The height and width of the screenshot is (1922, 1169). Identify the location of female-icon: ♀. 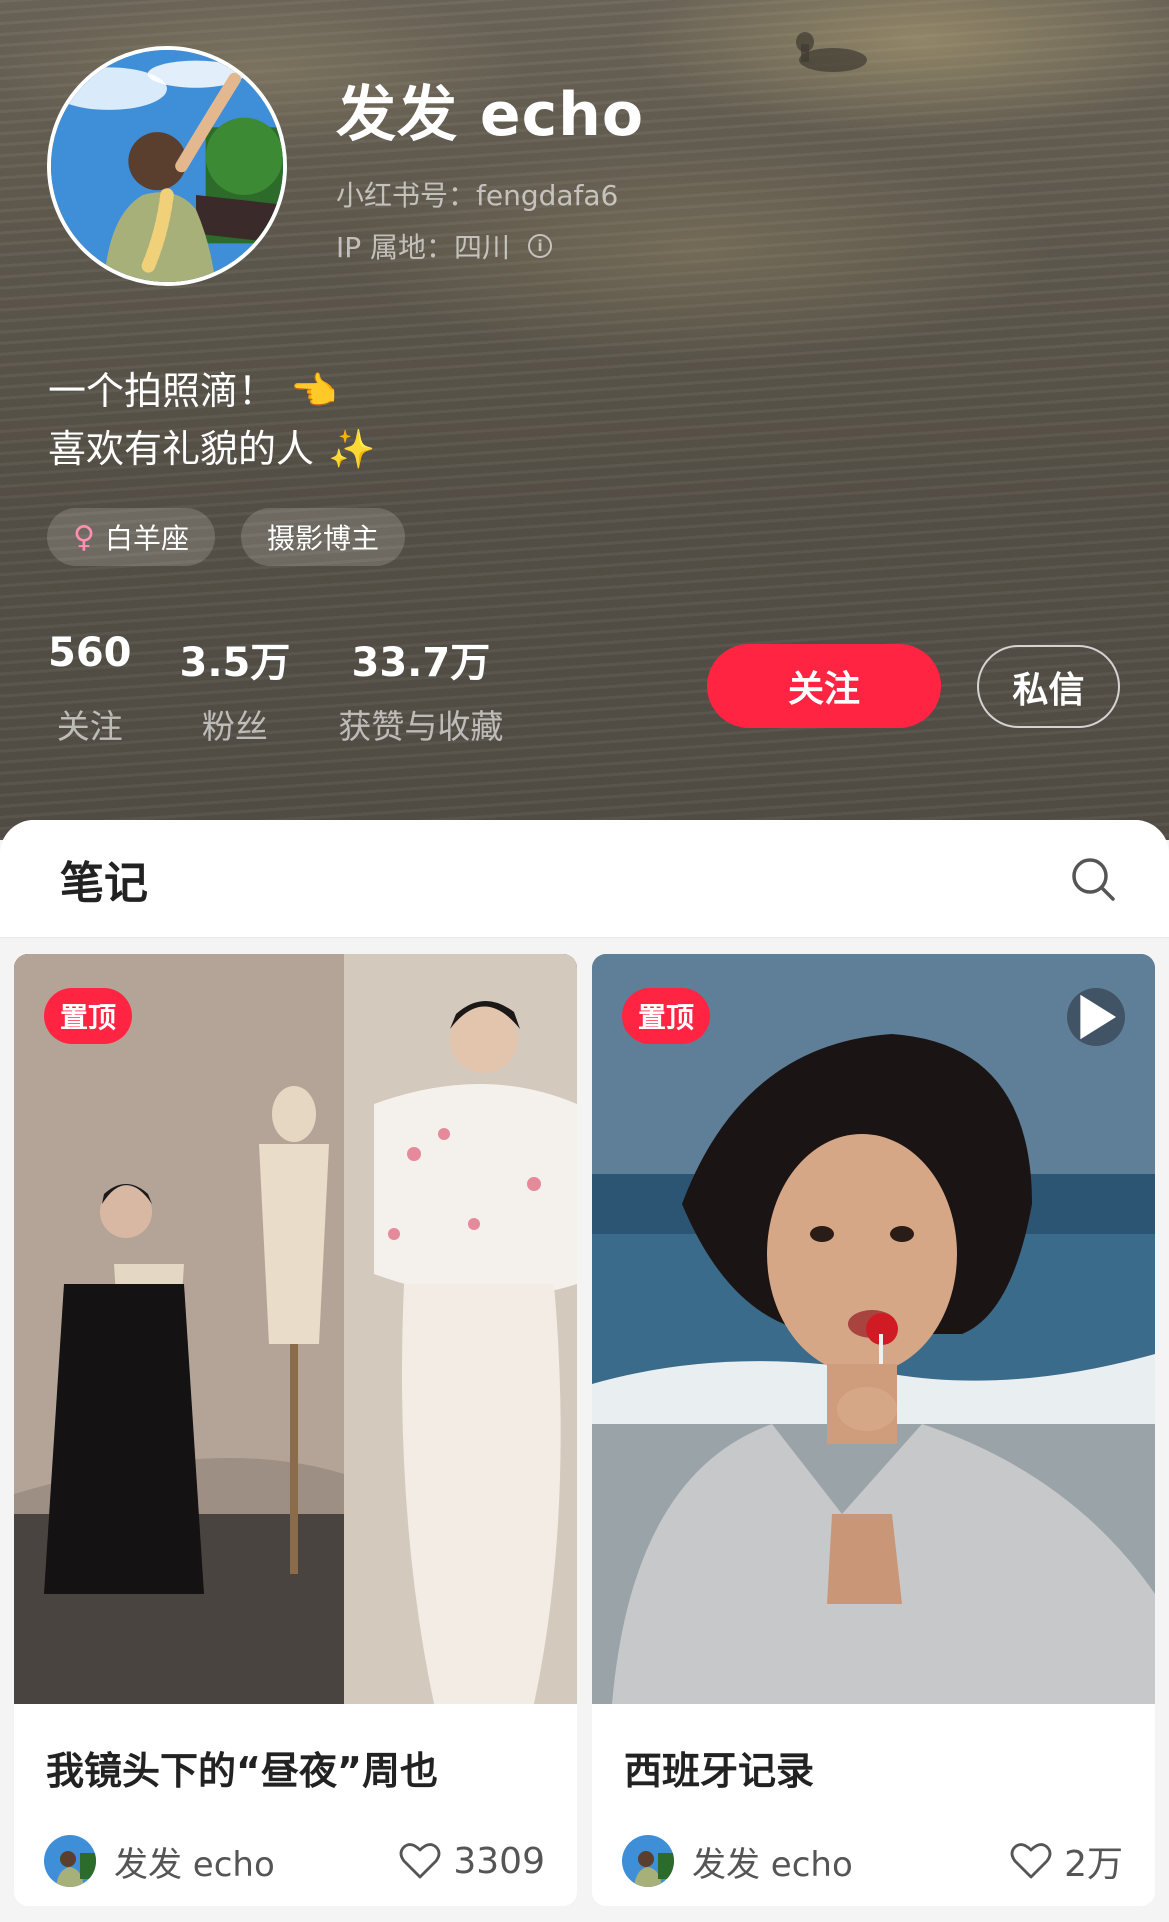
(84, 537).